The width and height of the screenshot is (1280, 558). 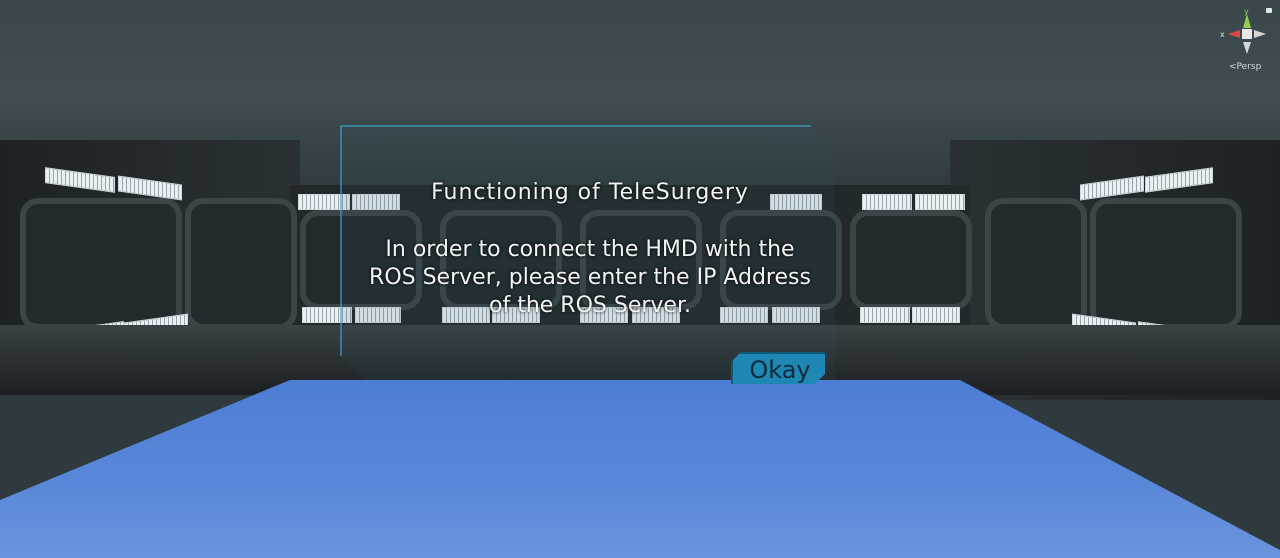 I want to click on x-axis-label: x, so click(x=1222, y=34).